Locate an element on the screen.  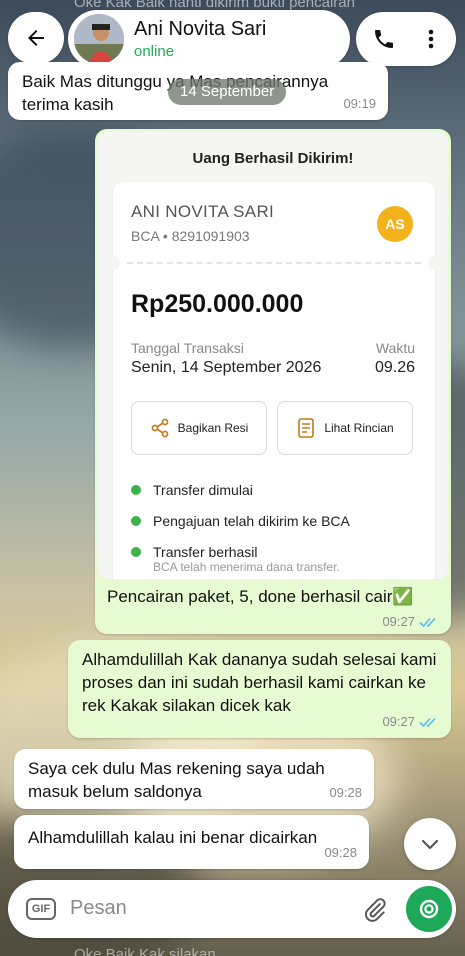
divider is located at coordinates (274, 263).